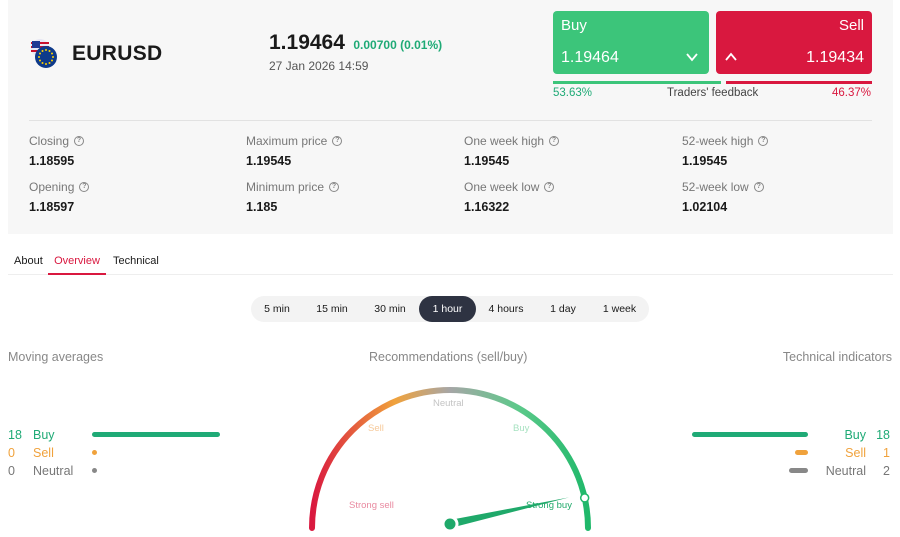  What do you see at coordinates (269, 161) in the screenshot?
I see `stat-max-price-value: 1.19545` at bounding box center [269, 161].